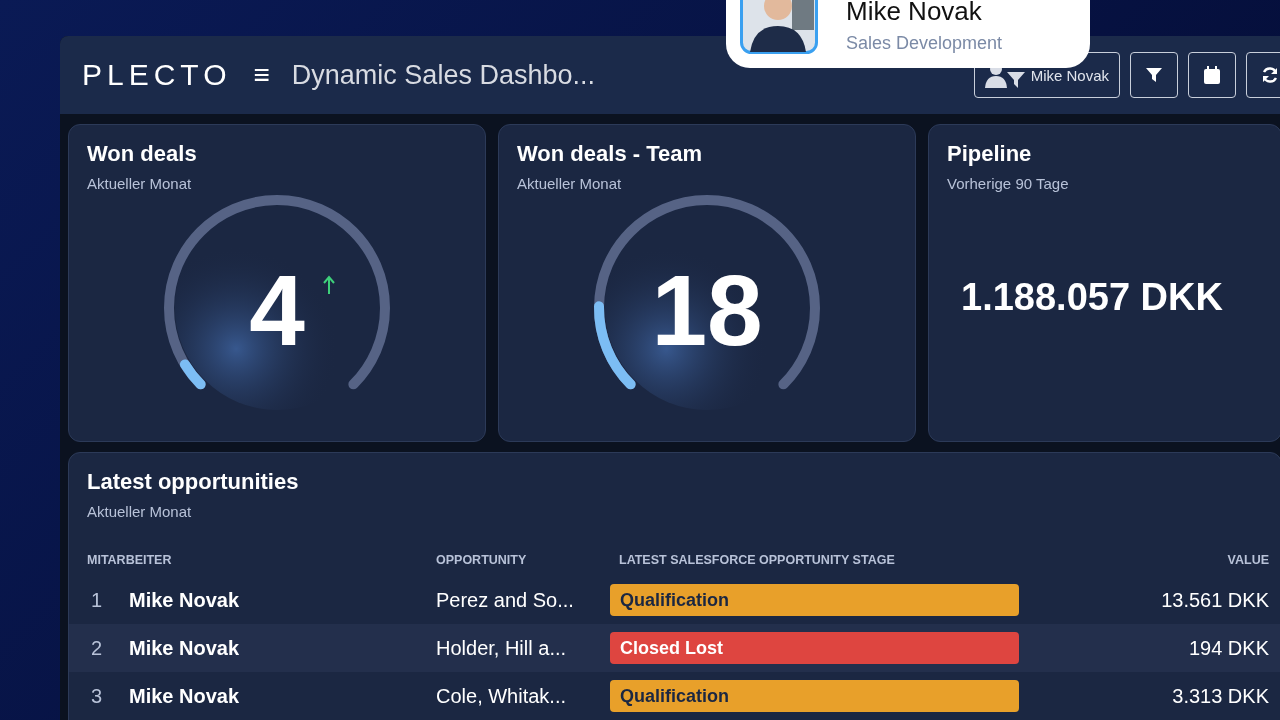  I want to click on logo: PLECTO, so click(157, 75).